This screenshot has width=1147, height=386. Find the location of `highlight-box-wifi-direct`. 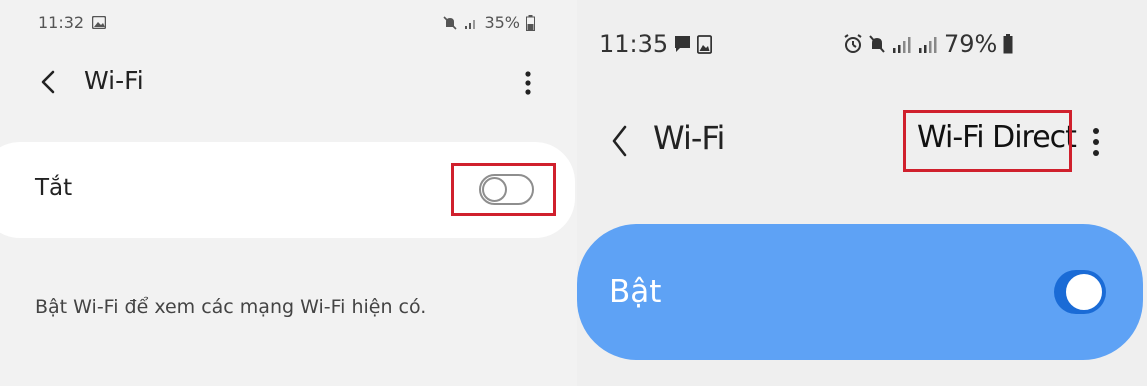

highlight-box-wifi-direct is located at coordinates (987, 141).